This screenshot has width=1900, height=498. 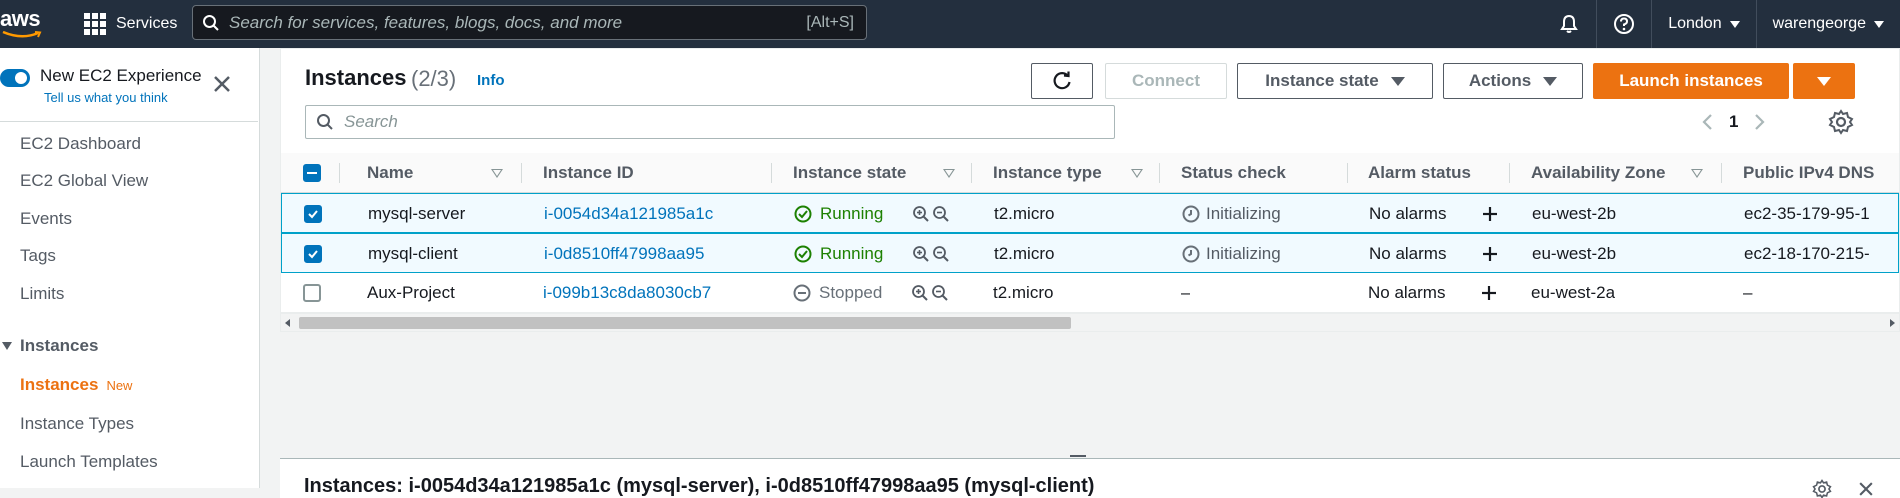 I want to click on scroll-left-icon, so click(x=287, y=323).